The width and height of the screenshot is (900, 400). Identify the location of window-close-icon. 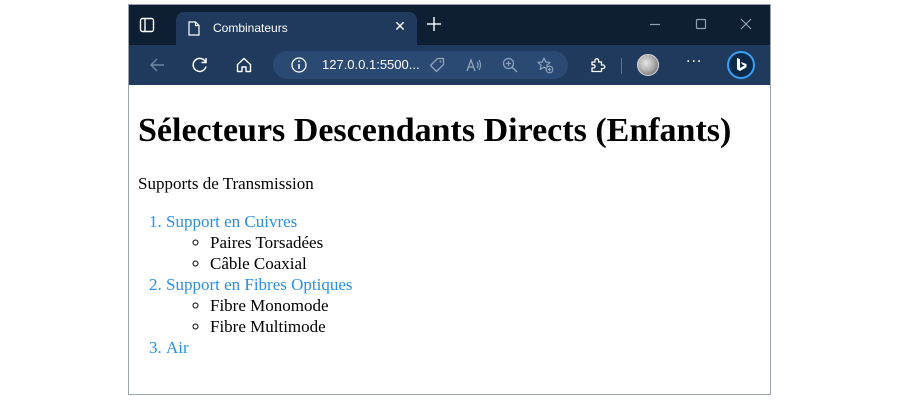
(746, 24).